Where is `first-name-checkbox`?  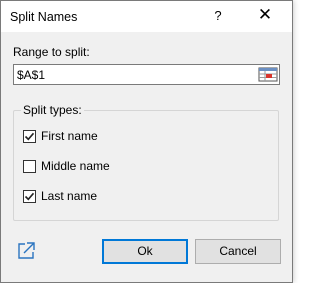 first-name-checkbox is located at coordinates (29, 136).